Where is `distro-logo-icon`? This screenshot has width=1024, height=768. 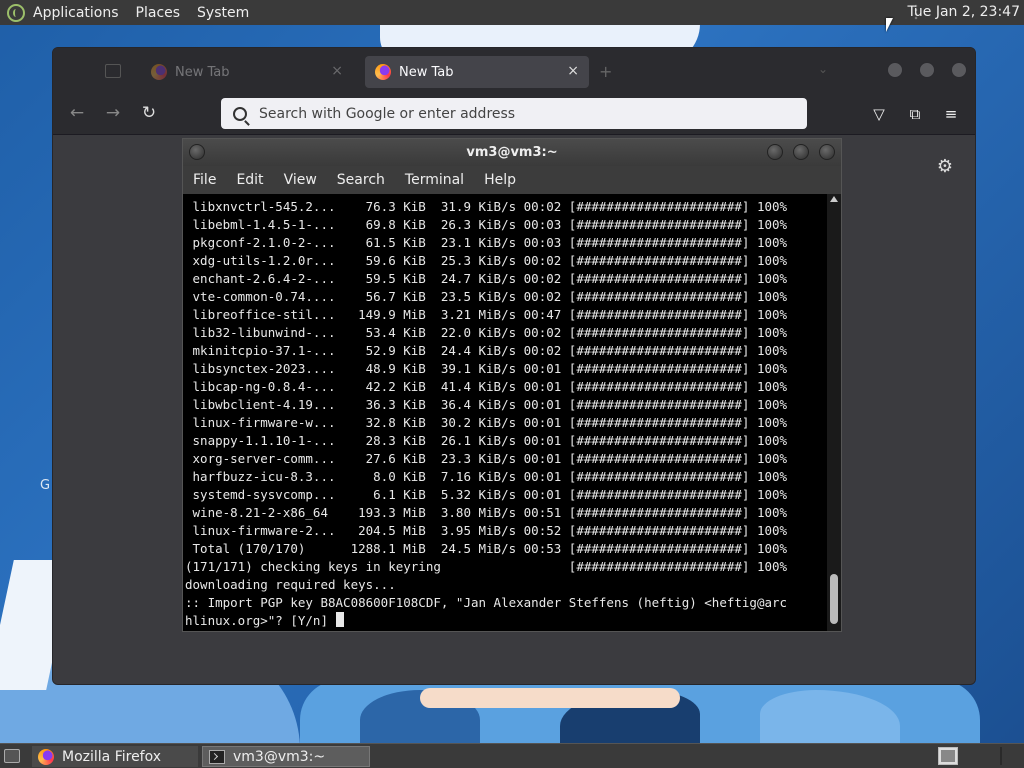
distro-logo-icon is located at coordinates (16, 12).